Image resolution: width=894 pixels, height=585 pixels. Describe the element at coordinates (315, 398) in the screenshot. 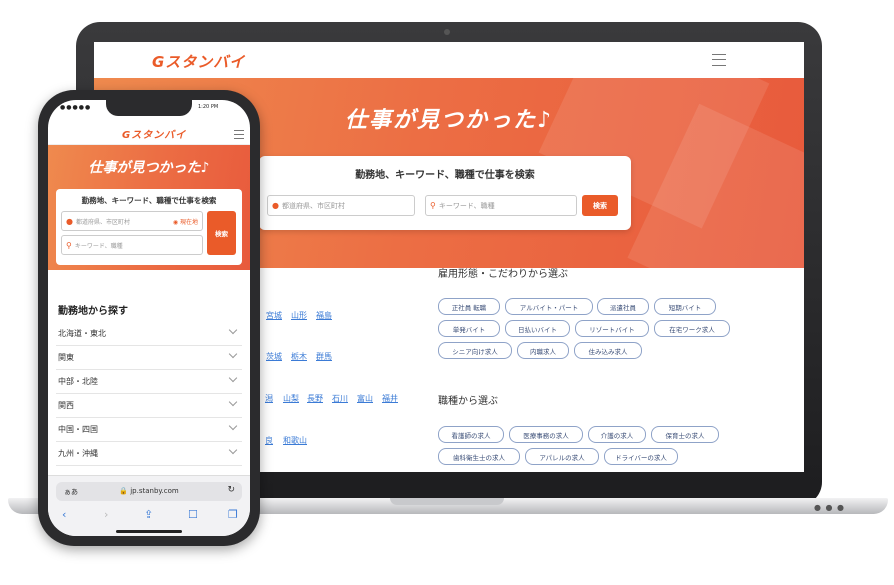

I see `region-link: 長野` at that location.